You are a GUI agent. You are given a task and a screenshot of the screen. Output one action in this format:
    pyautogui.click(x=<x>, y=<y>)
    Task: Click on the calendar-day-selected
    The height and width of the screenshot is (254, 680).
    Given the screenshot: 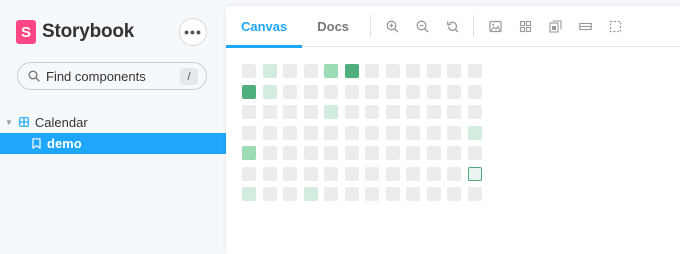 What is the action you would take?
    pyautogui.click(x=475, y=174)
    